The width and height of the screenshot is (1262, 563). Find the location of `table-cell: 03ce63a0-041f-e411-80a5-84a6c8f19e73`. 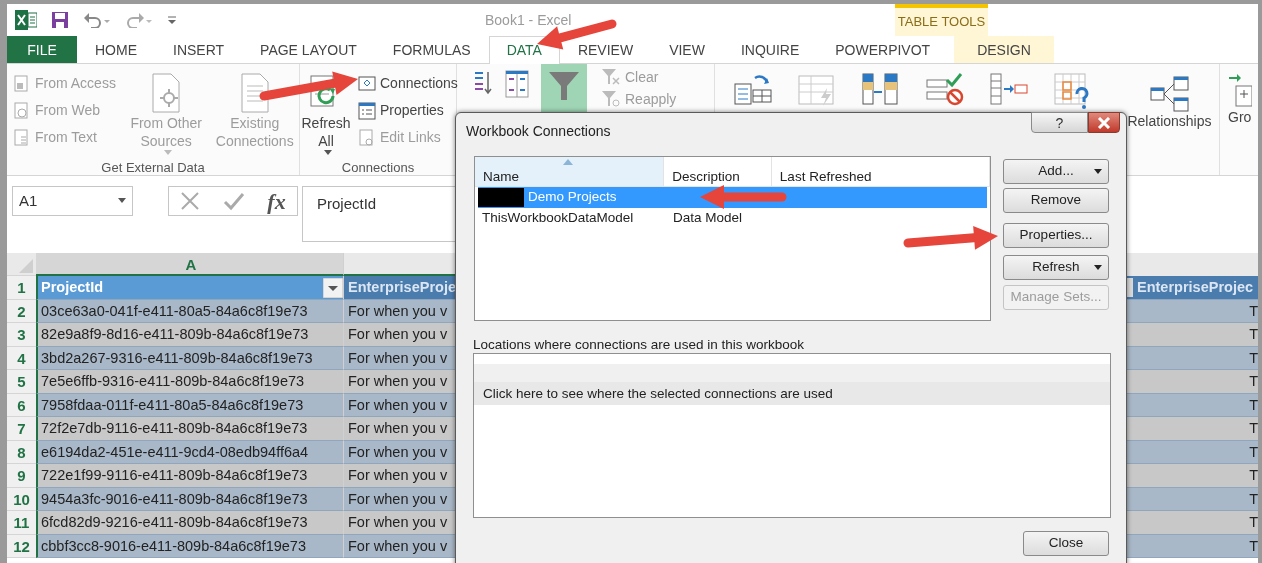

table-cell: 03ce63a0-041f-e411-80a5-84a6c8f19e73 is located at coordinates (189, 311).